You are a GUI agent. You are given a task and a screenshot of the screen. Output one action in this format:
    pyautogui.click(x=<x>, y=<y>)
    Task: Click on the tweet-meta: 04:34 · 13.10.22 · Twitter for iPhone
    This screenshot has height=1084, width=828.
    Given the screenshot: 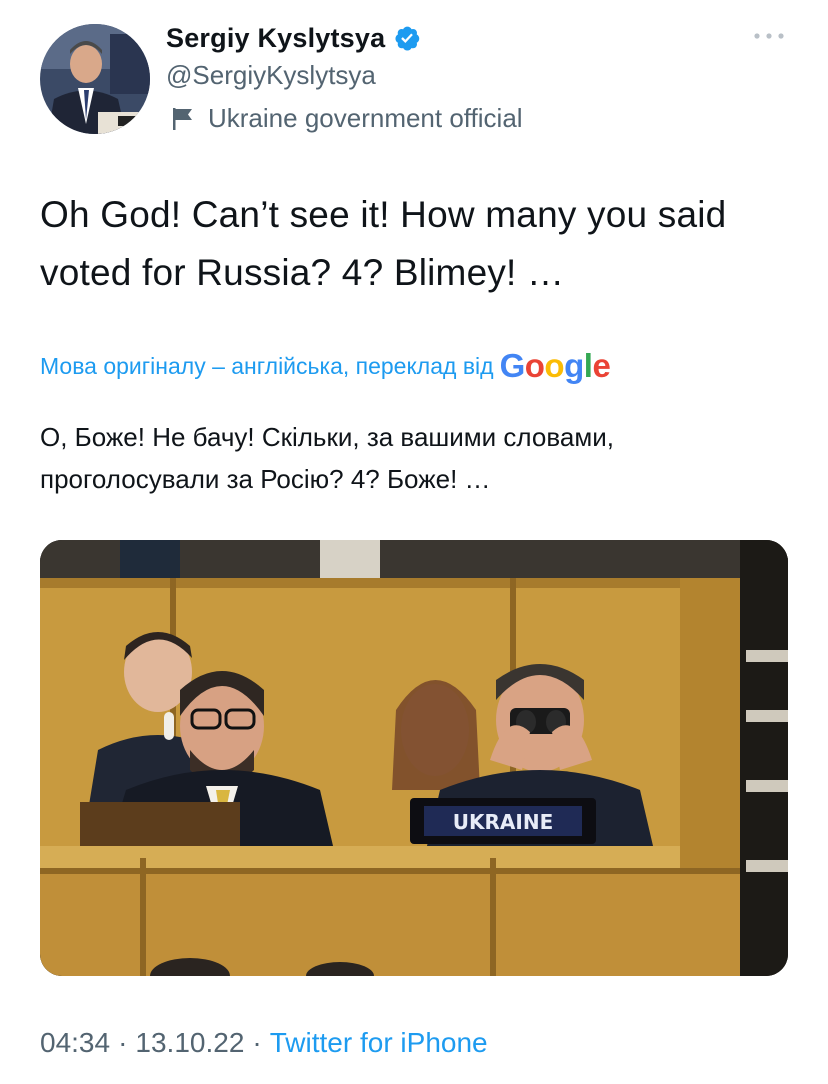 What is the action you would take?
    pyautogui.click(x=264, y=1043)
    